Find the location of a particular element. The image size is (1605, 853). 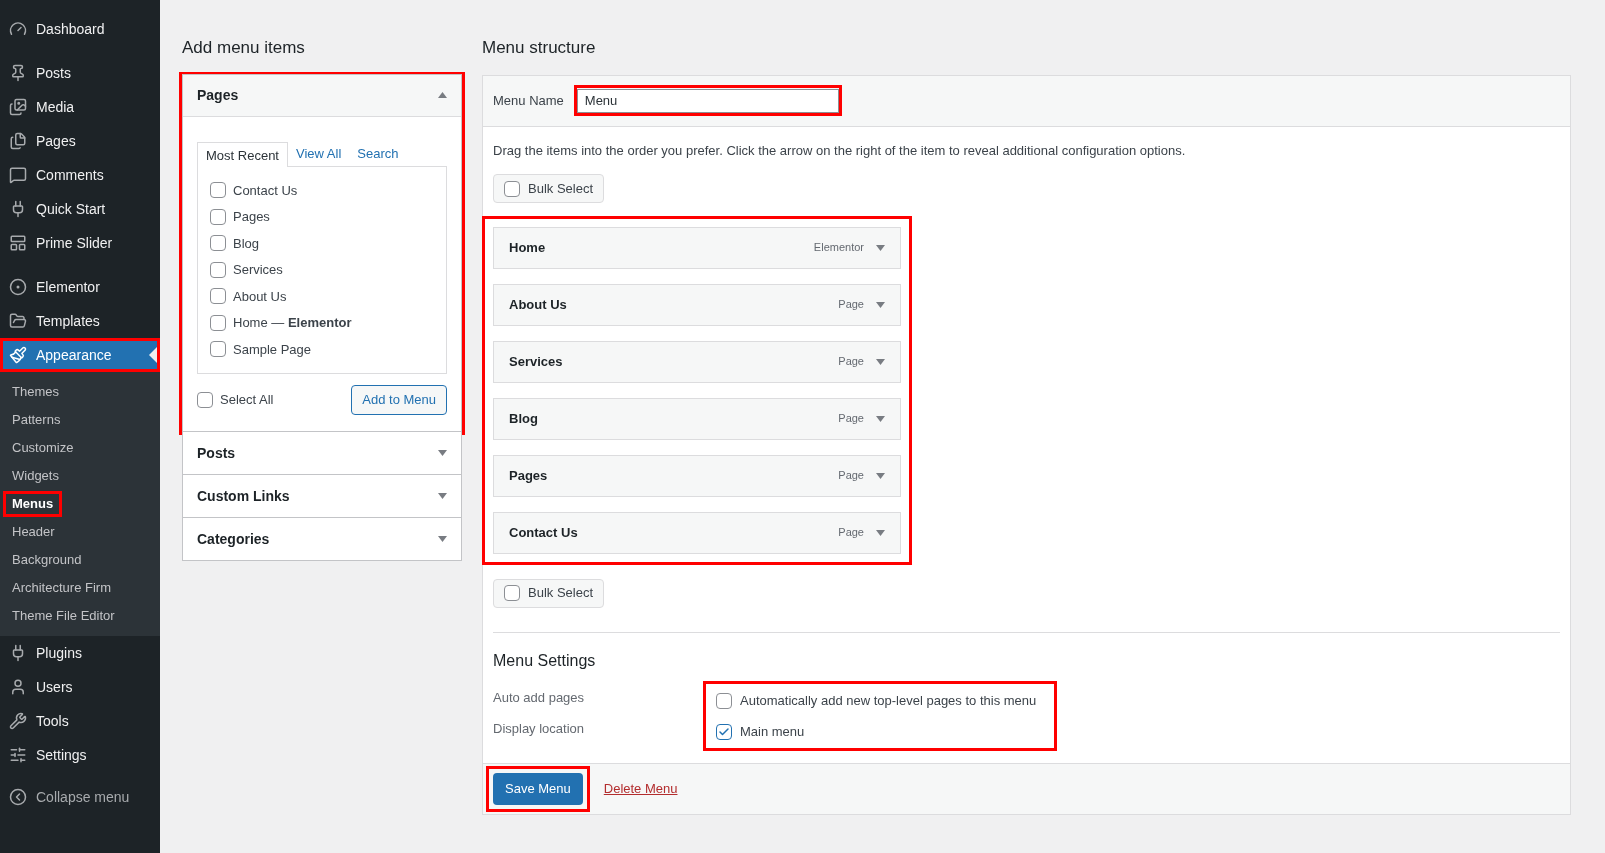

gauge-icon is located at coordinates (18, 29).